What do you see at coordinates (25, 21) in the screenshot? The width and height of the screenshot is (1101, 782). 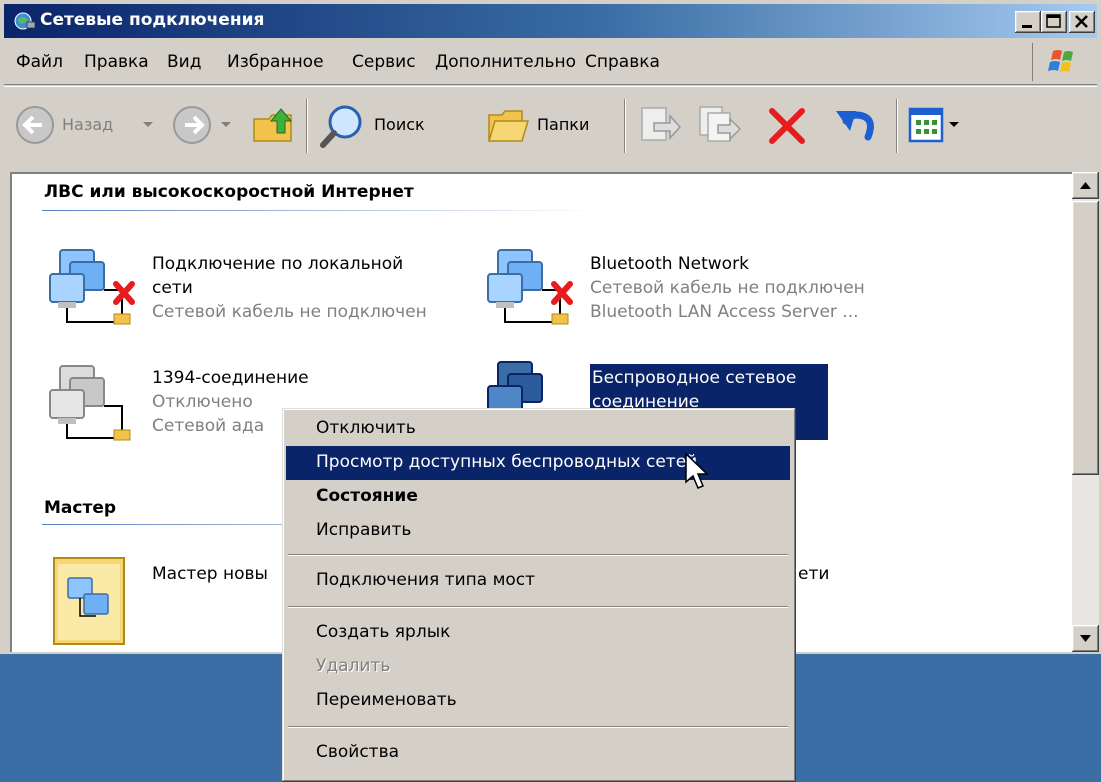 I see `network-connections-icon` at bounding box center [25, 21].